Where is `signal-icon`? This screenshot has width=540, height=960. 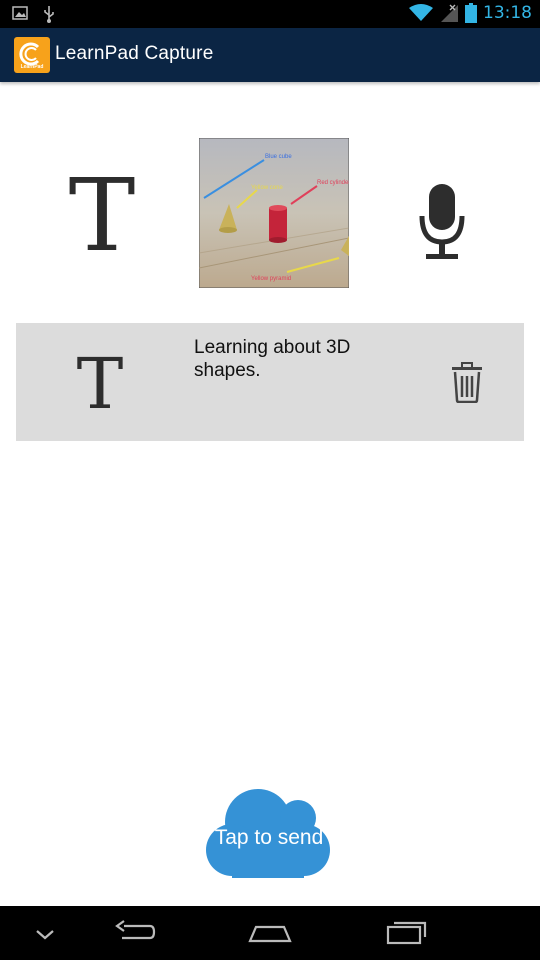 signal-icon is located at coordinates (449, 13).